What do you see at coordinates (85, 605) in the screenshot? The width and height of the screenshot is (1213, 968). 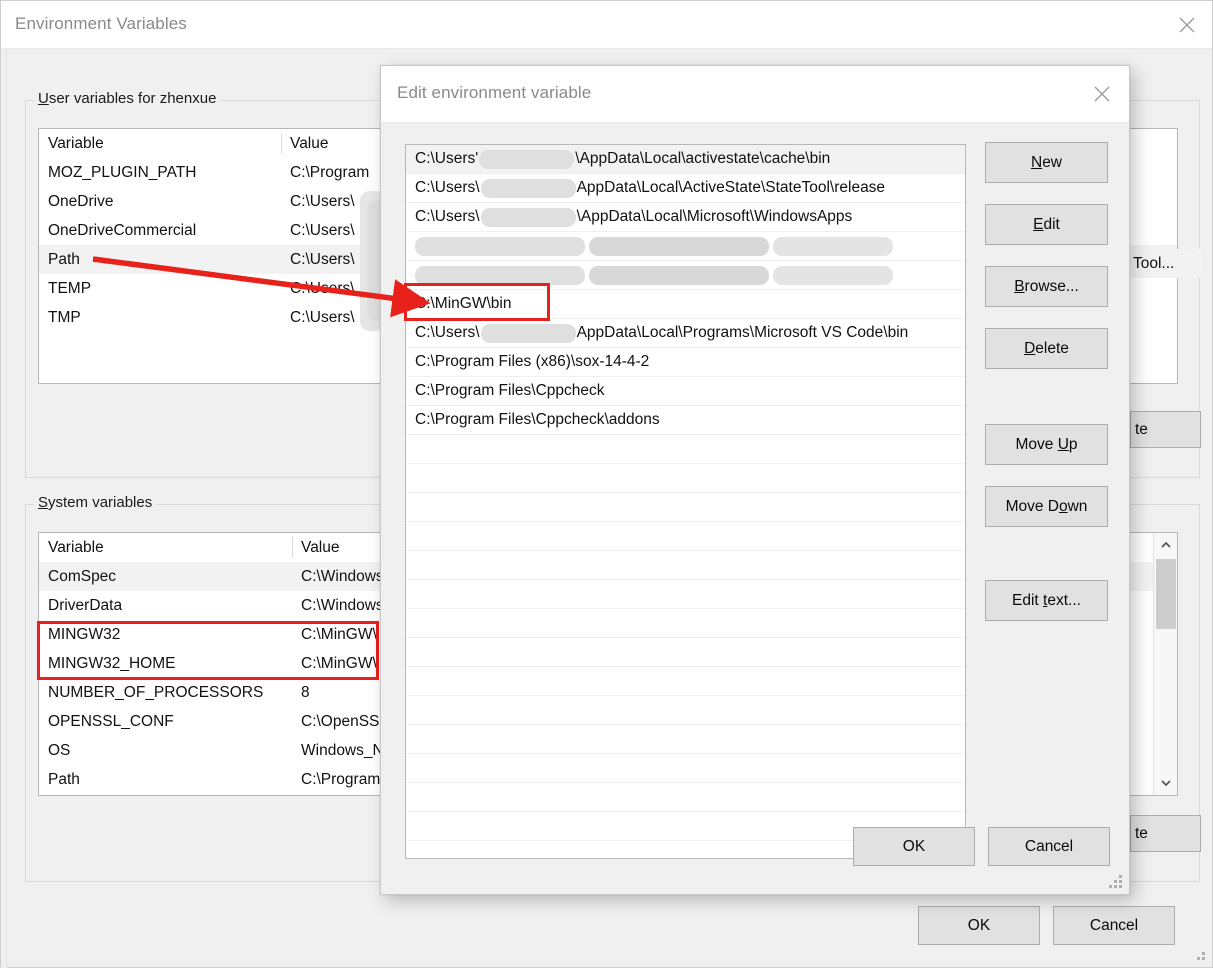 I see `cell-variable: DriverData` at bounding box center [85, 605].